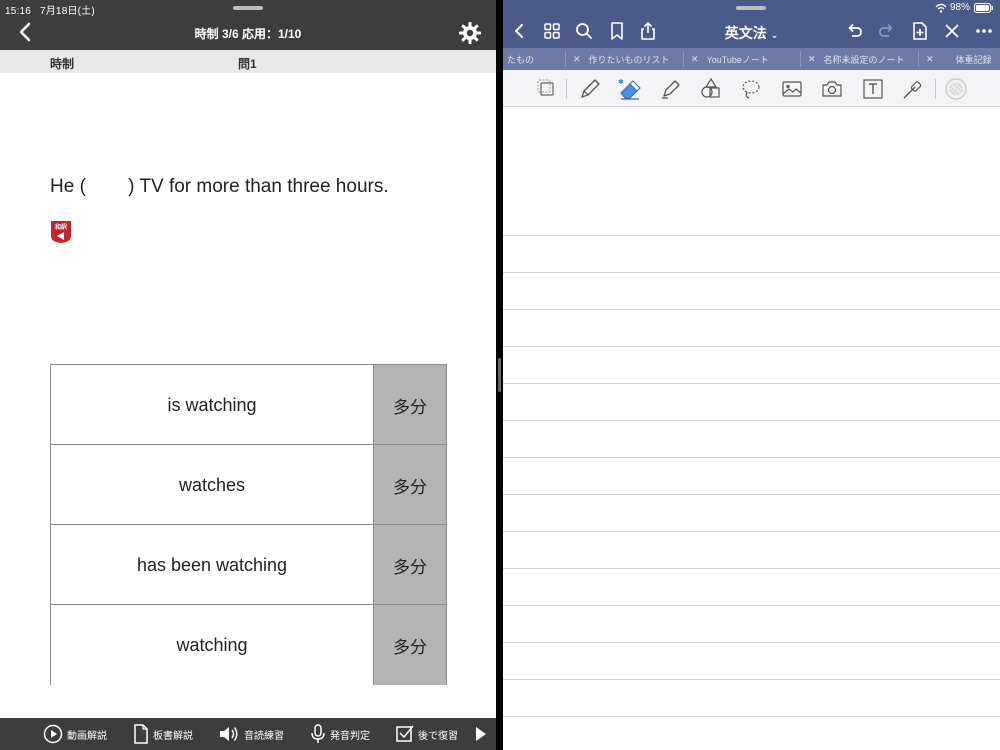  I want to click on laser-pointer-icon, so click(913, 89).